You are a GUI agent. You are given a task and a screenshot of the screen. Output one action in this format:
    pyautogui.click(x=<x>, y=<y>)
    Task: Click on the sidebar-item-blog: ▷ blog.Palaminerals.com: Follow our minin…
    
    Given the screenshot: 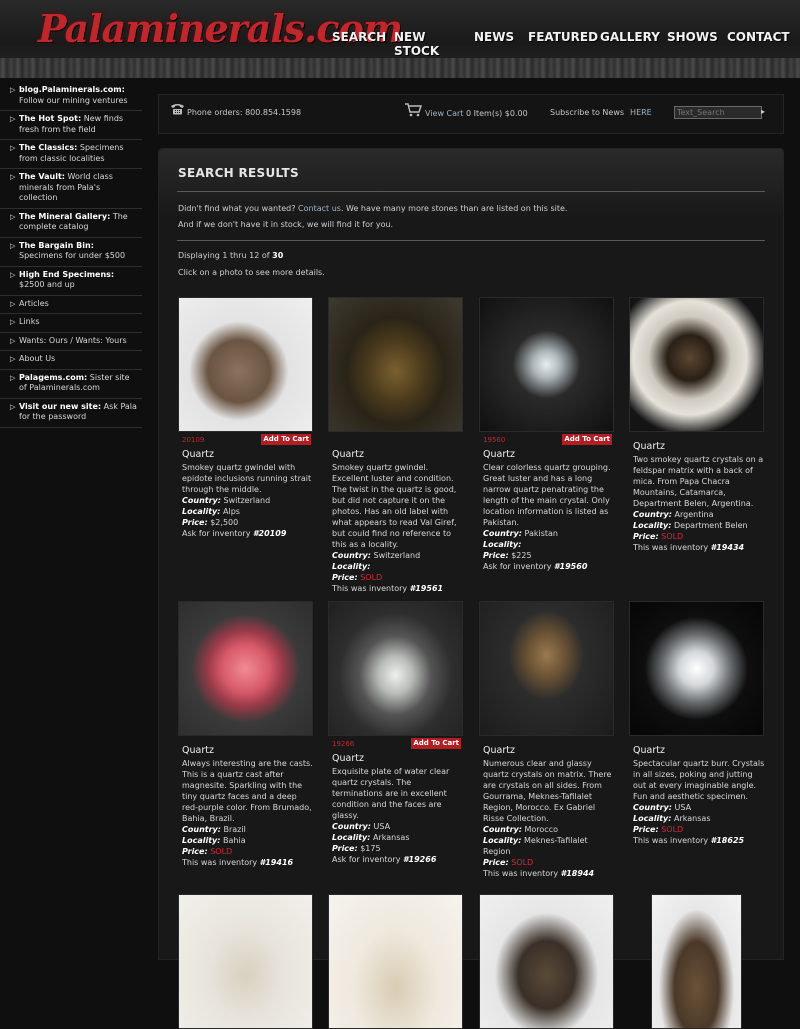 What is the action you would take?
    pyautogui.click(x=71, y=96)
    